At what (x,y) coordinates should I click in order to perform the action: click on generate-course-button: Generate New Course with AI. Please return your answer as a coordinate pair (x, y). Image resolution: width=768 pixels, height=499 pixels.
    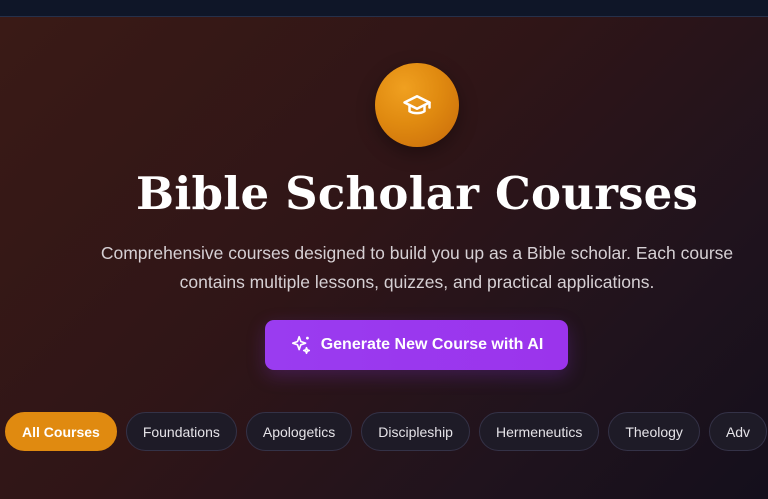
    Looking at the image, I should click on (416, 345).